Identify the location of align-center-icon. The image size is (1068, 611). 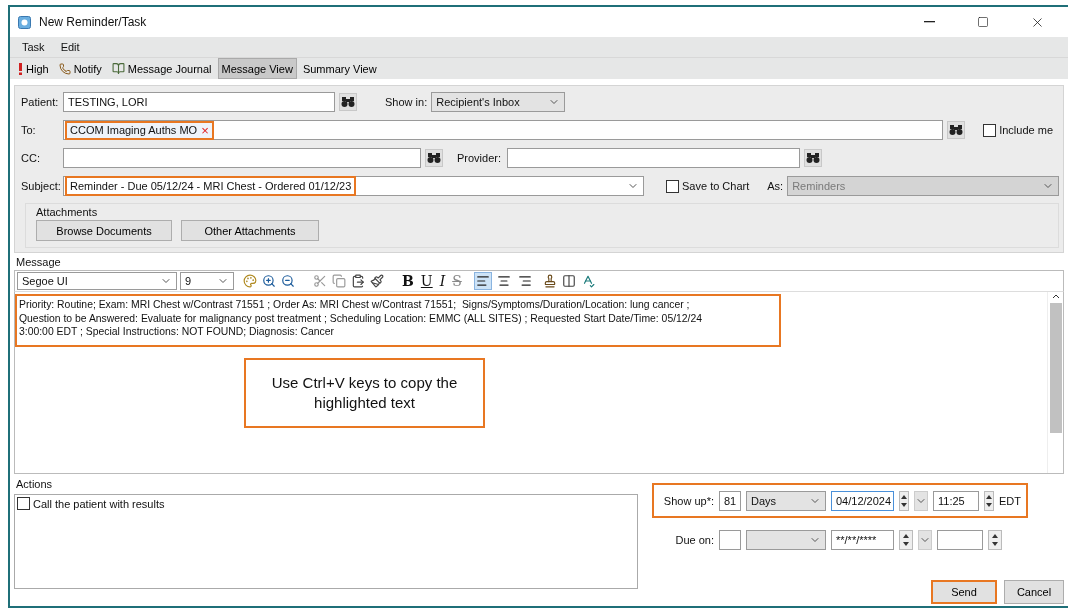
(503, 281).